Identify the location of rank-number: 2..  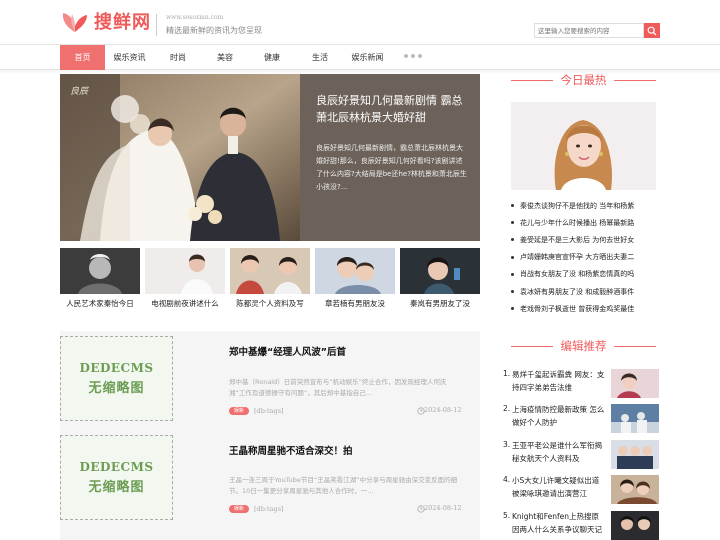
(507, 408).